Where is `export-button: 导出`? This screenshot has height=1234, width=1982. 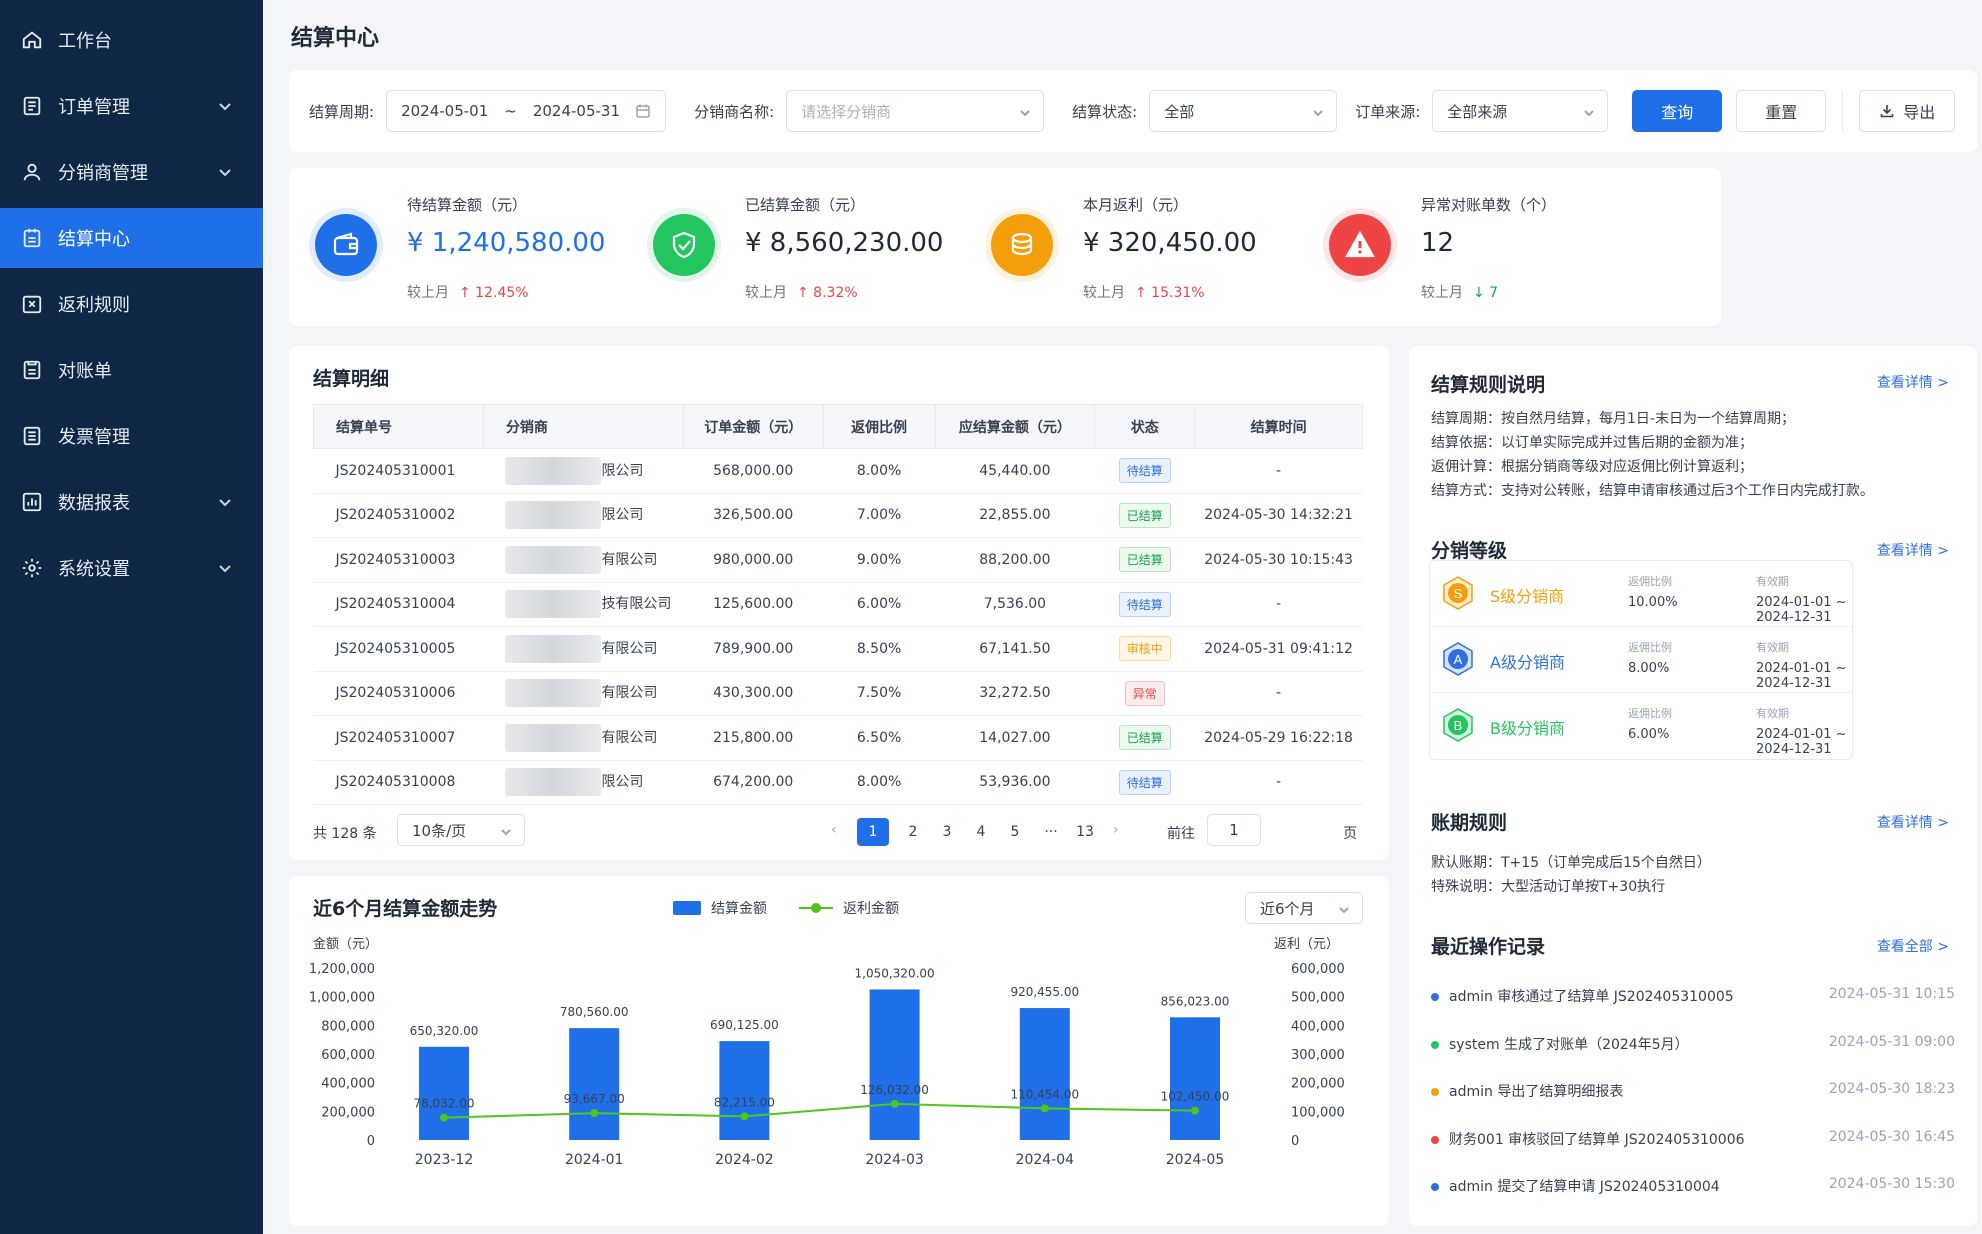 export-button: 导出 is located at coordinates (1907, 111).